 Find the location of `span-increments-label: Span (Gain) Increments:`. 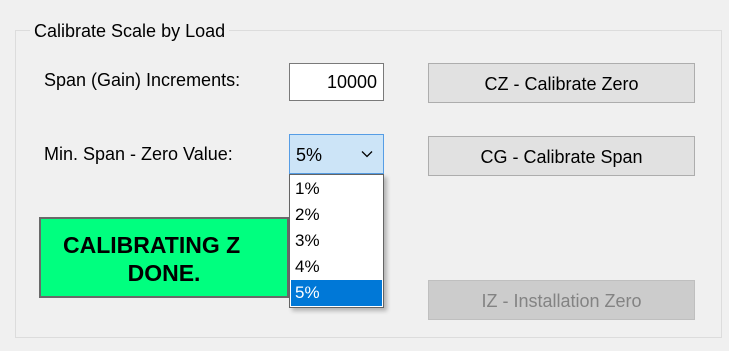

span-increments-label: Span (Gain) Increments: is located at coordinates (142, 80).